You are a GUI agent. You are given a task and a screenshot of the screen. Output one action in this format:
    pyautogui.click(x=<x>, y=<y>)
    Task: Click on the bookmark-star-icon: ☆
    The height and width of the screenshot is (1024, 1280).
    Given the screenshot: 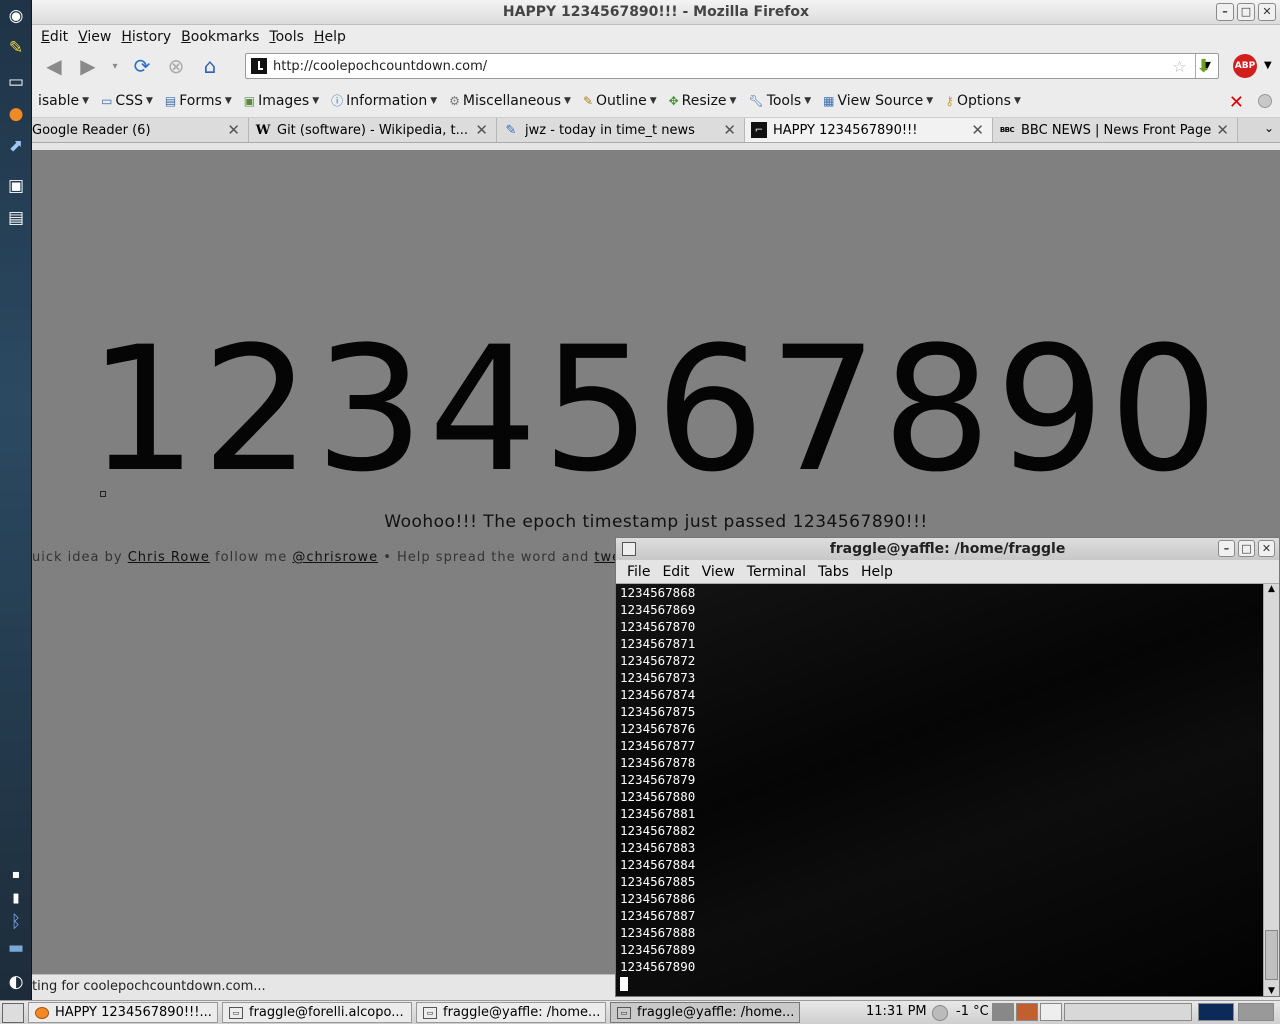 What is the action you would take?
    pyautogui.click(x=1179, y=66)
    